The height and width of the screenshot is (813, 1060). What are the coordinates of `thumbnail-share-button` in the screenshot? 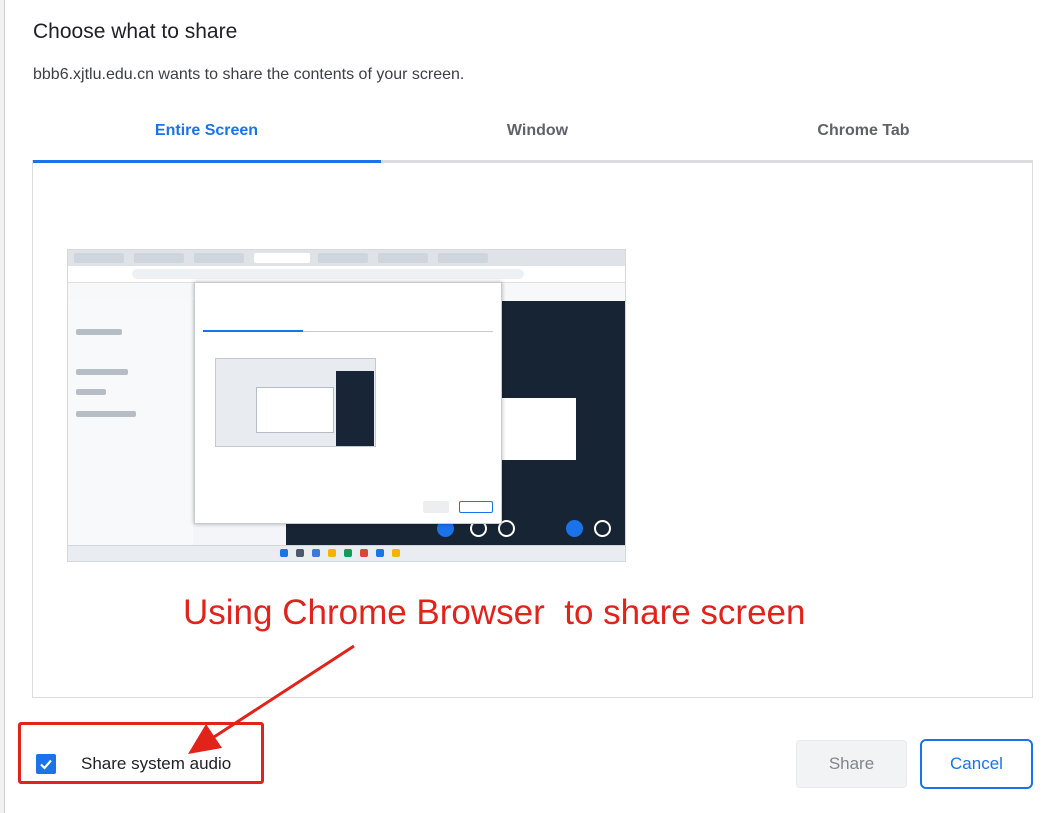 It's located at (436, 507).